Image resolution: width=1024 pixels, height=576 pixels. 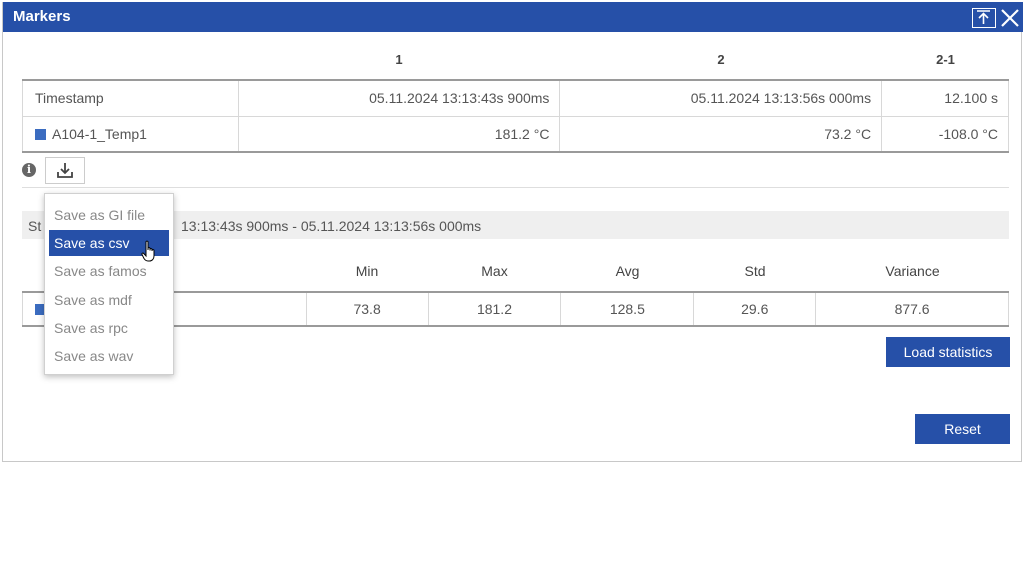 What do you see at coordinates (109, 356) in the screenshot?
I see `menu-item-save-wav: Save as wav` at bounding box center [109, 356].